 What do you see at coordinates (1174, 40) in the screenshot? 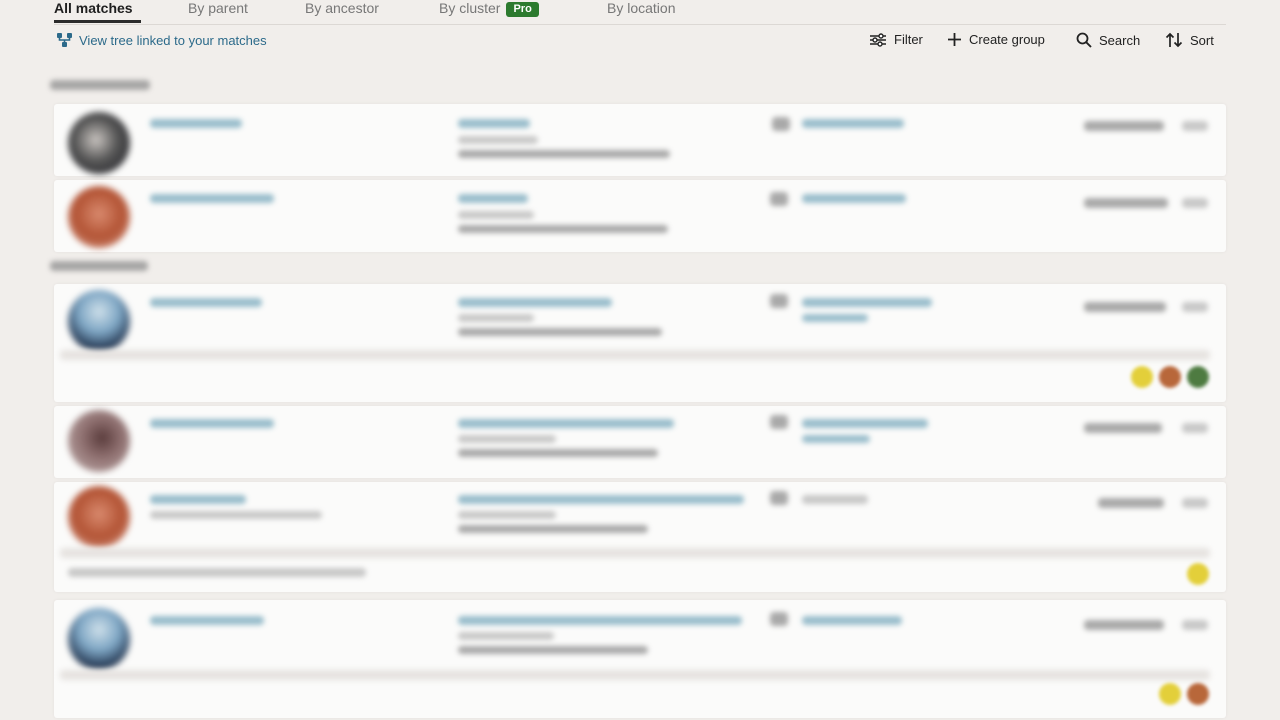
I see `sort-arrows-icon` at bounding box center [1174, 40].